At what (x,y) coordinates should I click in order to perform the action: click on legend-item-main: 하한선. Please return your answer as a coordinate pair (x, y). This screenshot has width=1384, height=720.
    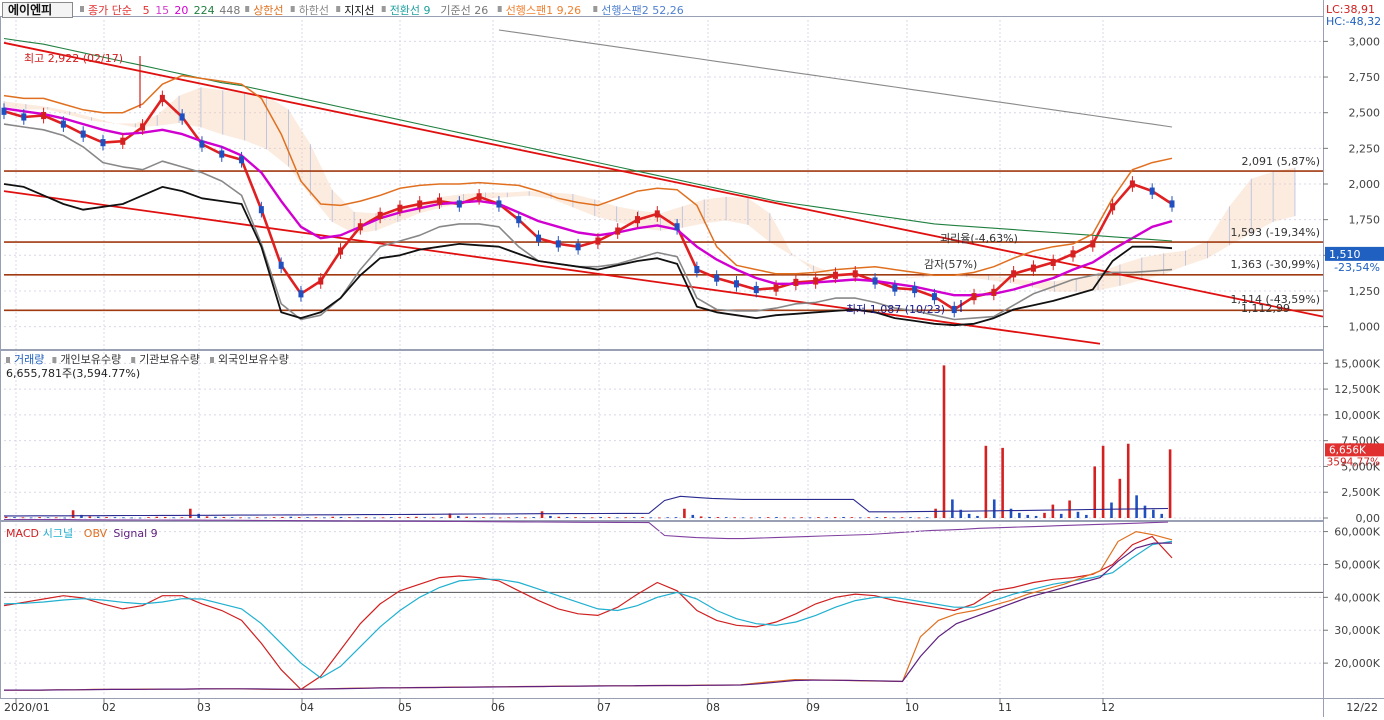
    Looking at the image, I should click on (314, 10).